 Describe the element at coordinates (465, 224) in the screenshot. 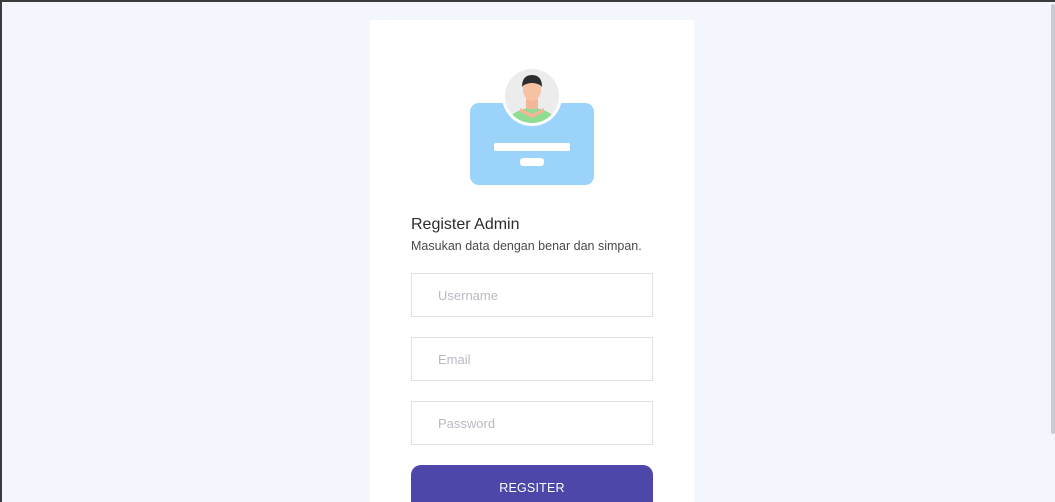

I see `form-title: Register Admin` at that location.